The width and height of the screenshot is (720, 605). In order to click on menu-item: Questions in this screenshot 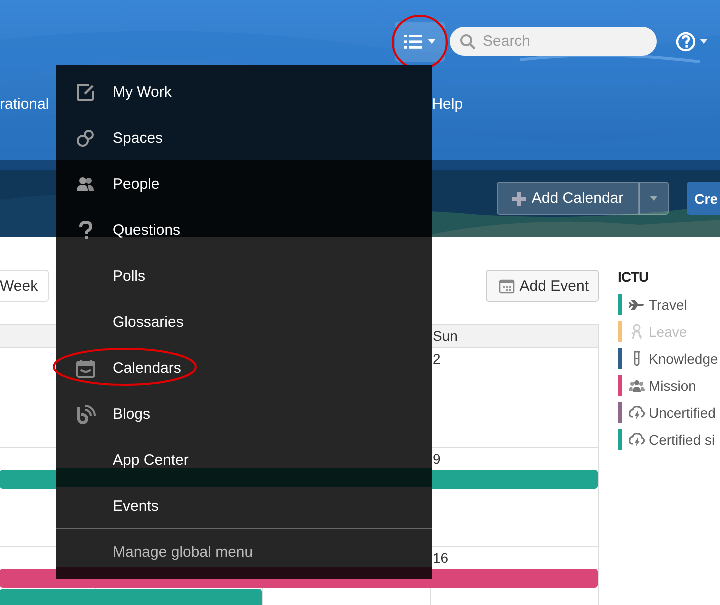, I will do `click(244, 230)`.